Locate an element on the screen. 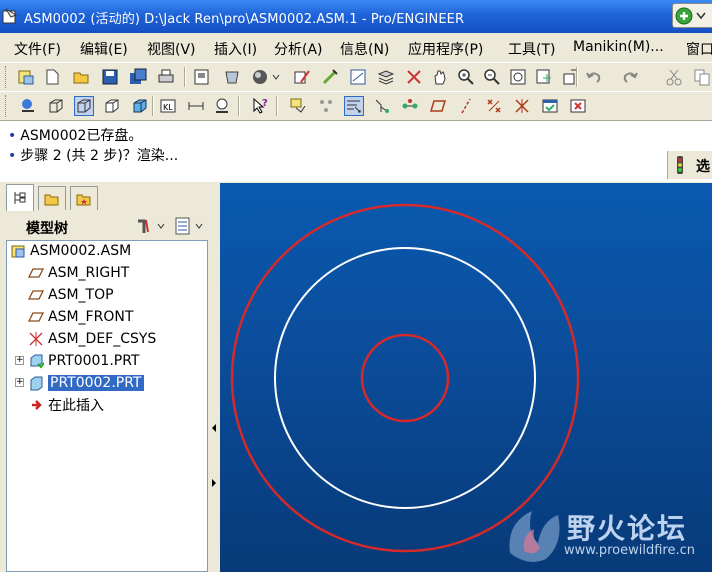 The image size is (712, 572). part-icon is located at coordinates (36, 361).